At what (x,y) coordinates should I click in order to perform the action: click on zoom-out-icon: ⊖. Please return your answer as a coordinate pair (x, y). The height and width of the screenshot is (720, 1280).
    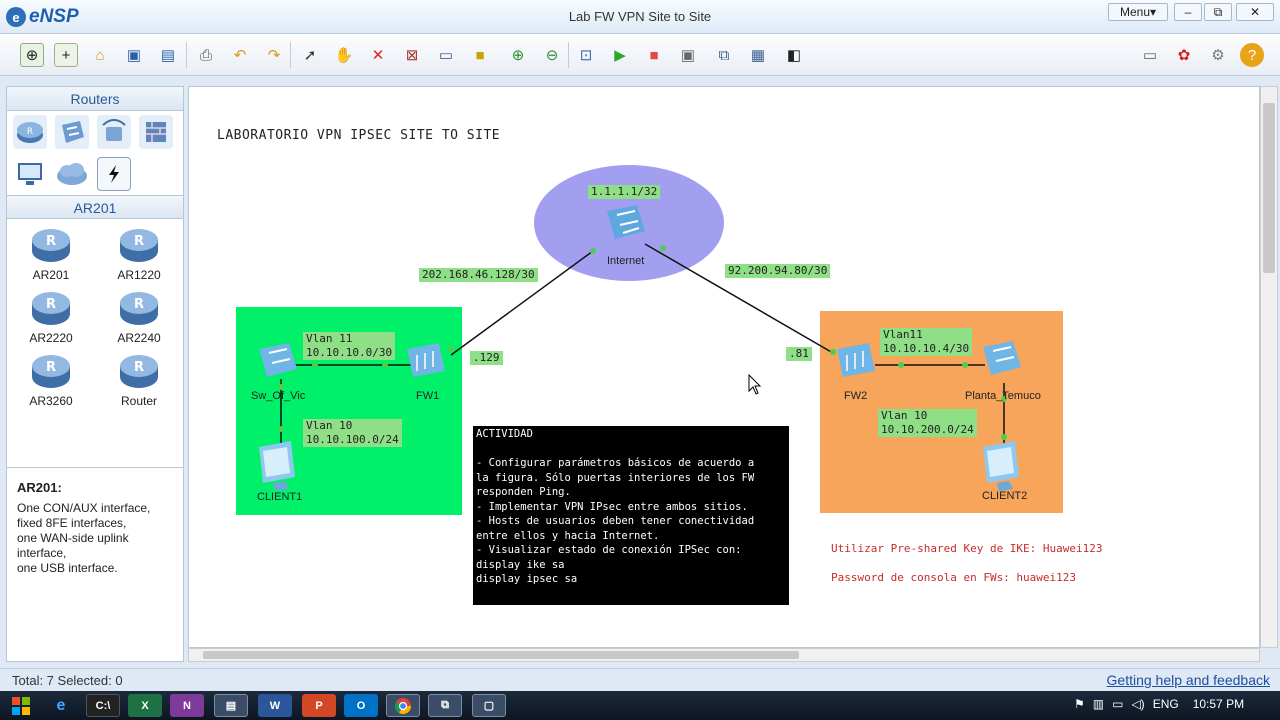
    Looking at the image, I should click on (552, 55).